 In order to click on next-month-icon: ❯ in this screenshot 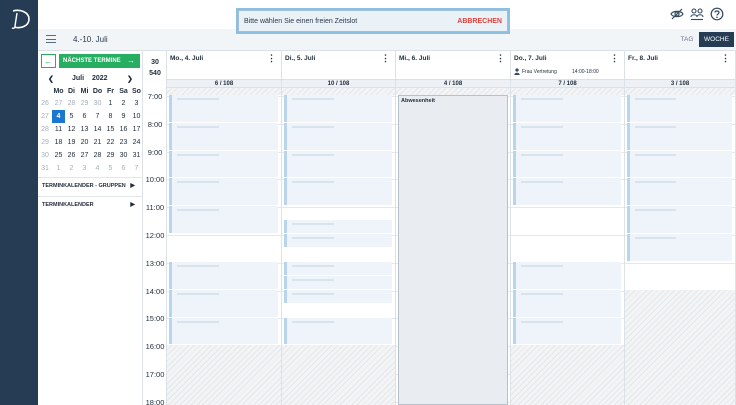, I will do `click(130, 79)`.